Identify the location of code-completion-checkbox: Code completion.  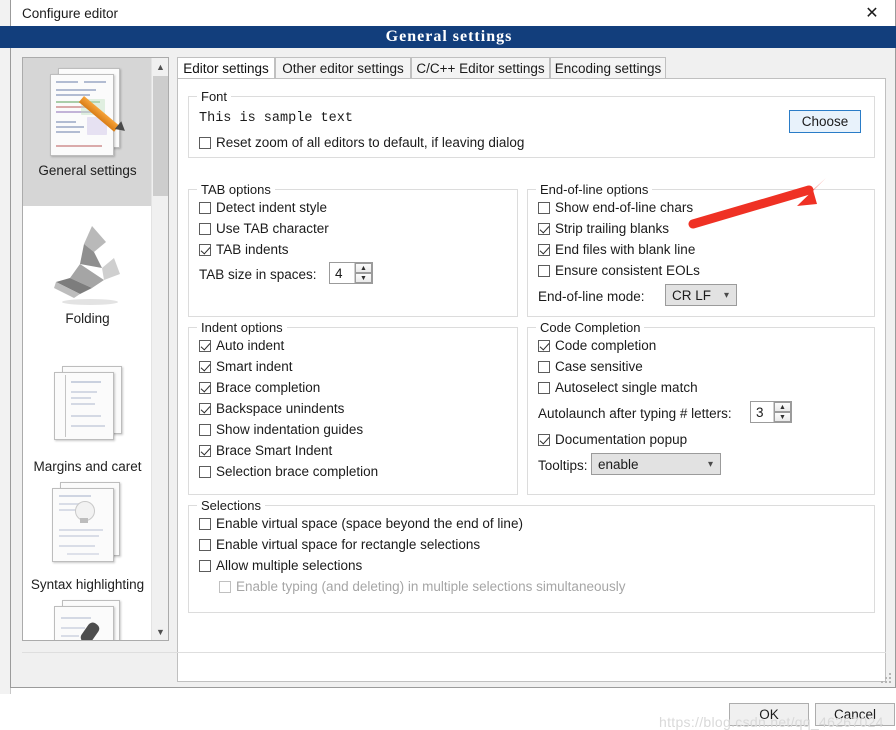
(597, 345).